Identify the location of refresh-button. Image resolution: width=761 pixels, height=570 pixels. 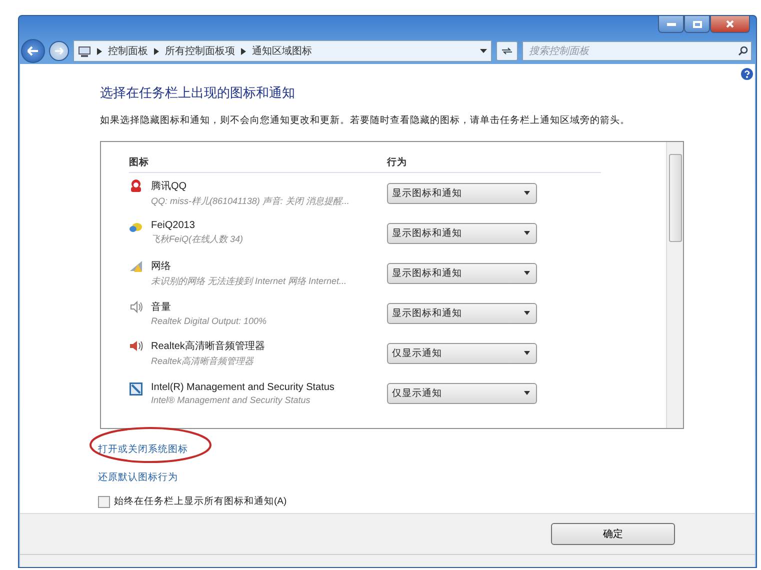
(507, 51).